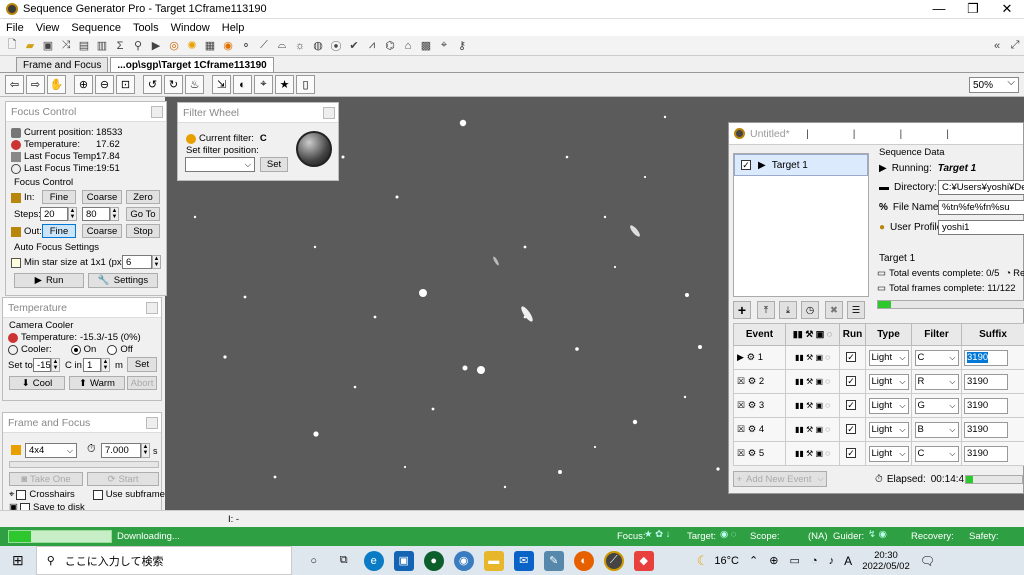 This screenshot has width=1024, height=575. What do you see at coordinates (344, 561) in the screenshot?
I see `task-view-icon: ⧉` at bounding box center [344, 561].